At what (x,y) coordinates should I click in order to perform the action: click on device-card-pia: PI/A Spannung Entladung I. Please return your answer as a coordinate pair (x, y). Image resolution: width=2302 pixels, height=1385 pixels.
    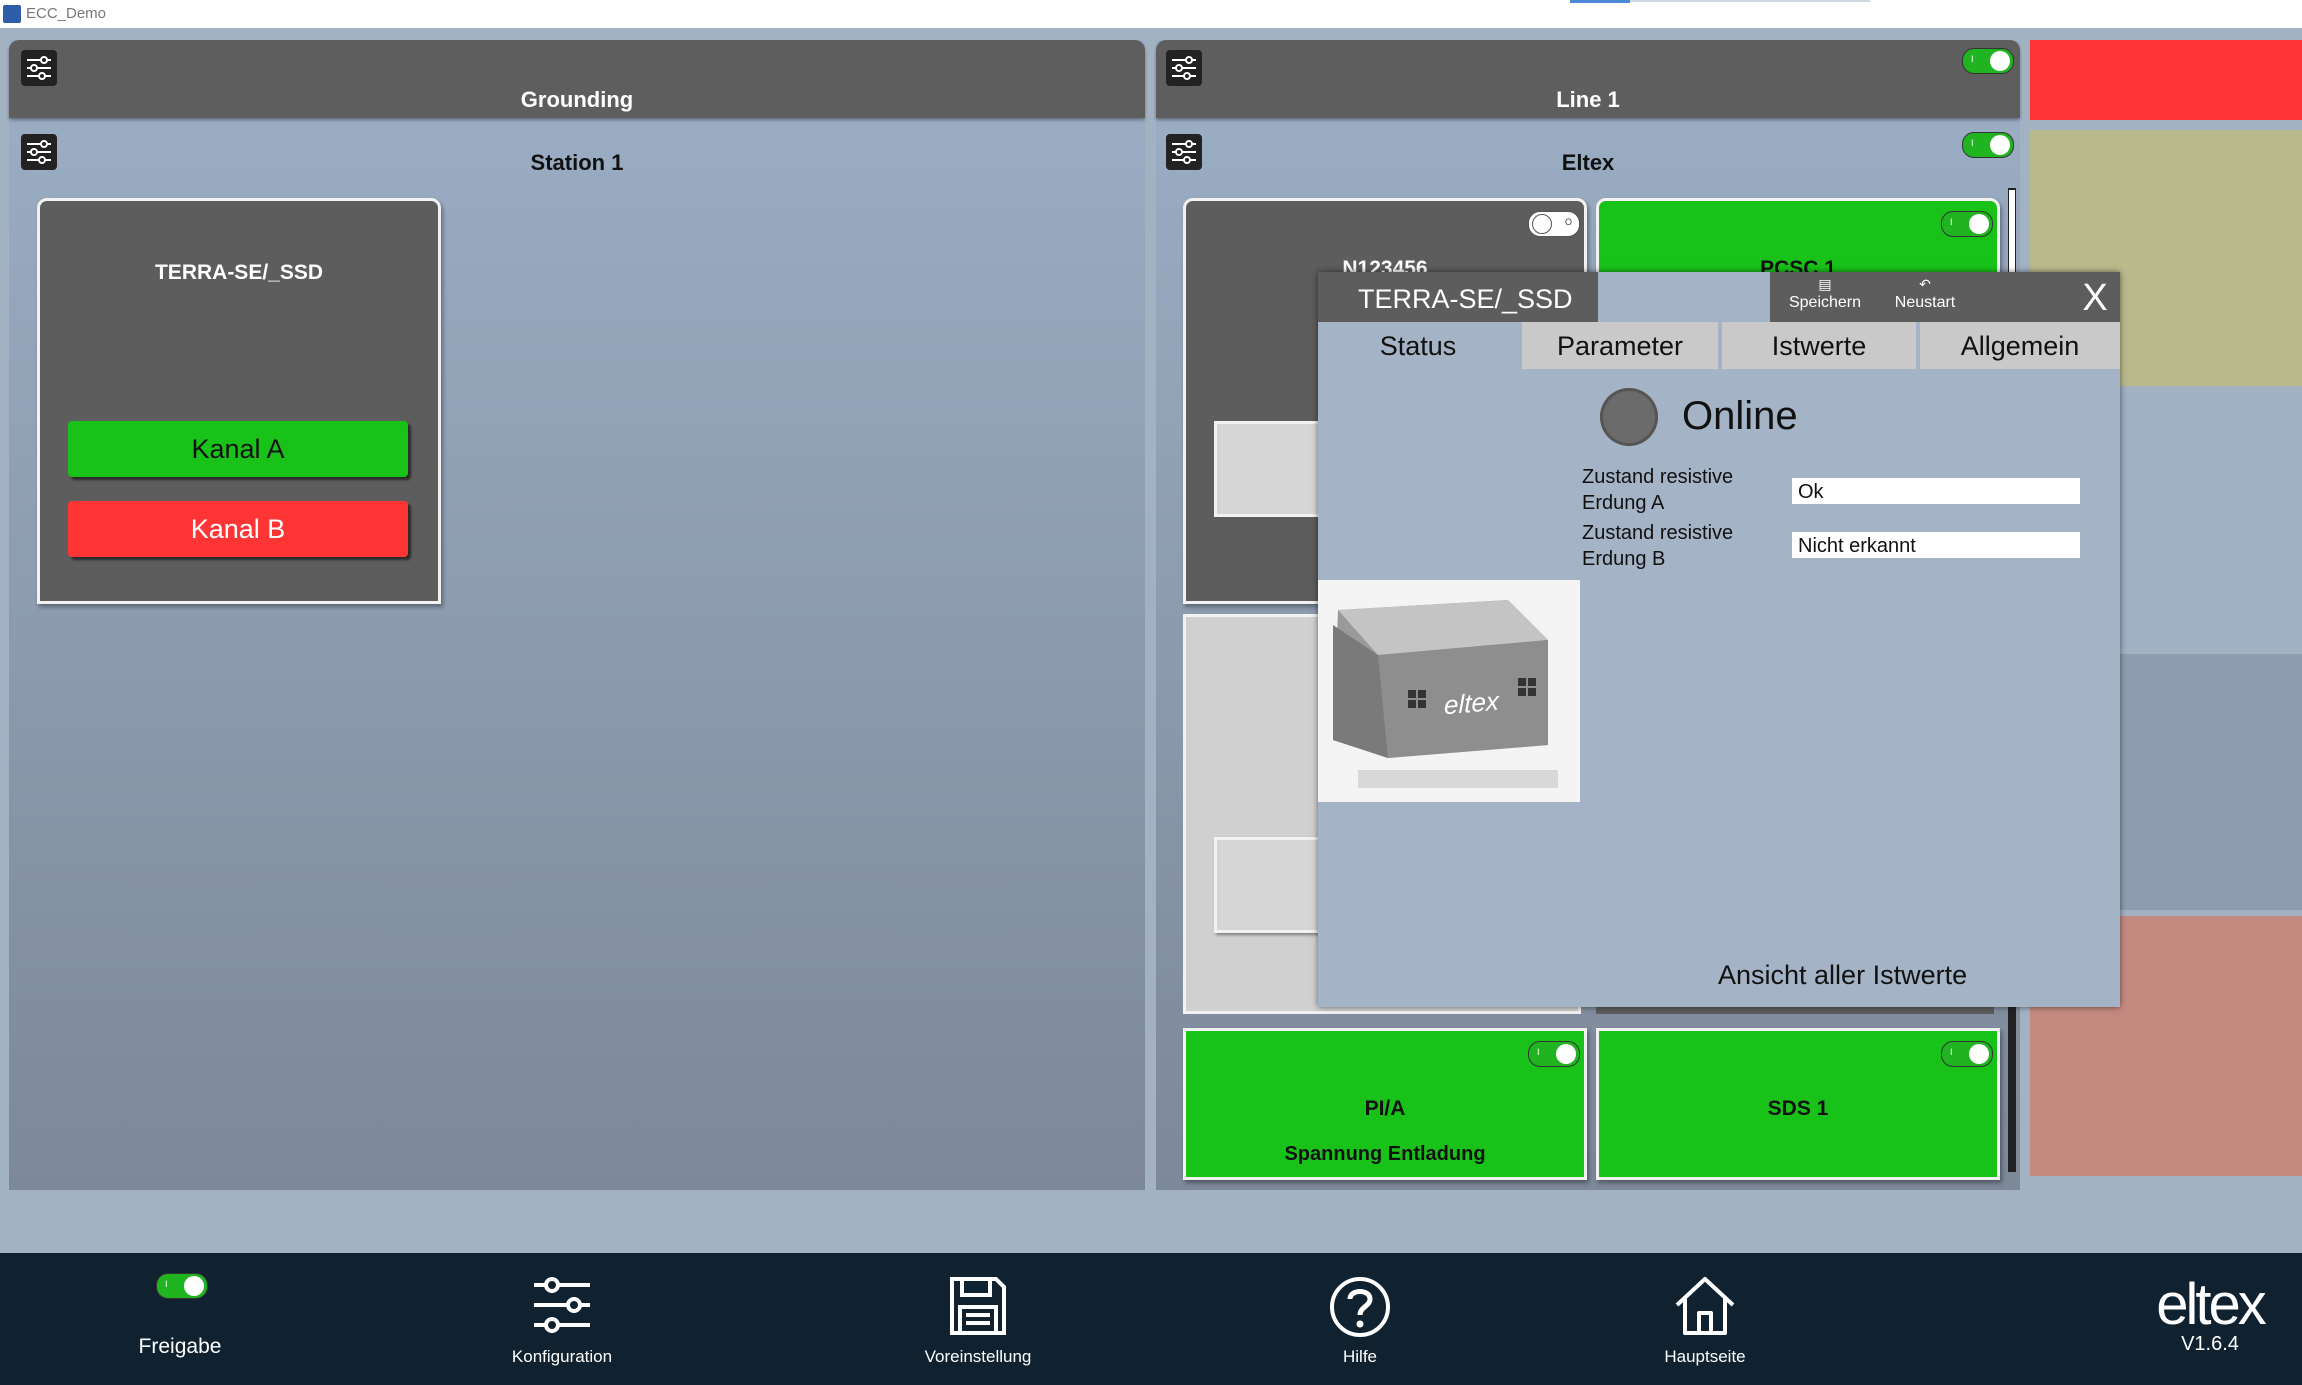
    Looking at the image, I should click on (1385, 1104).